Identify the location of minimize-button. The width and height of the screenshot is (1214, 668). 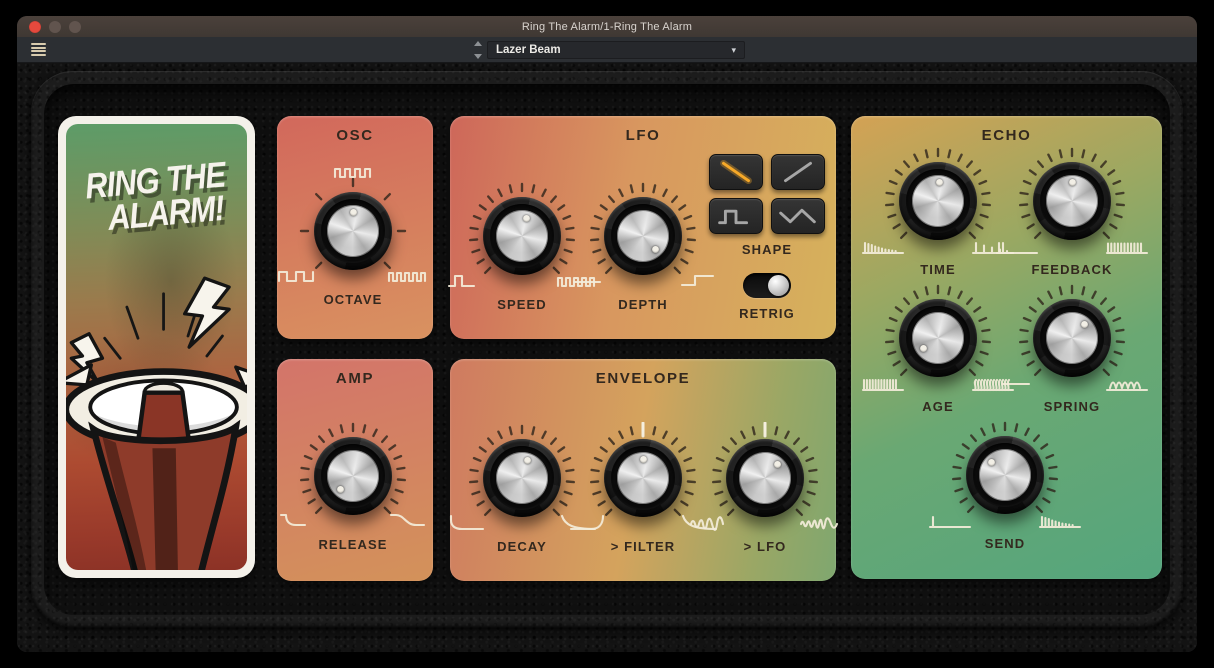
(55, 27).